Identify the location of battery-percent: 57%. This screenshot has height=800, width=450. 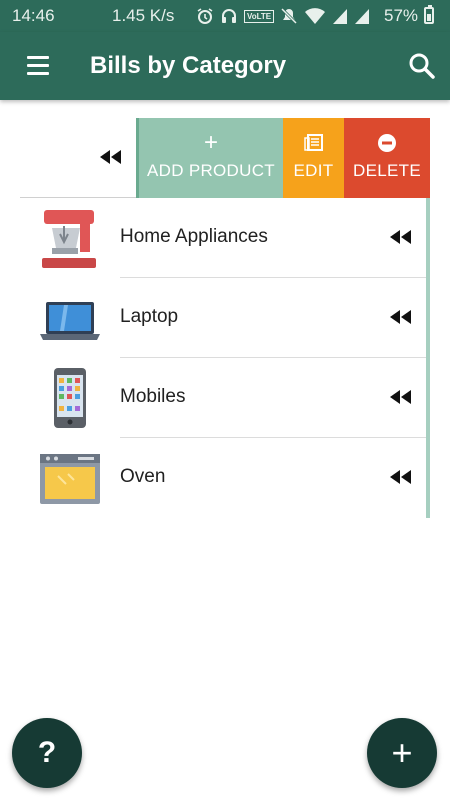
(401, 15).